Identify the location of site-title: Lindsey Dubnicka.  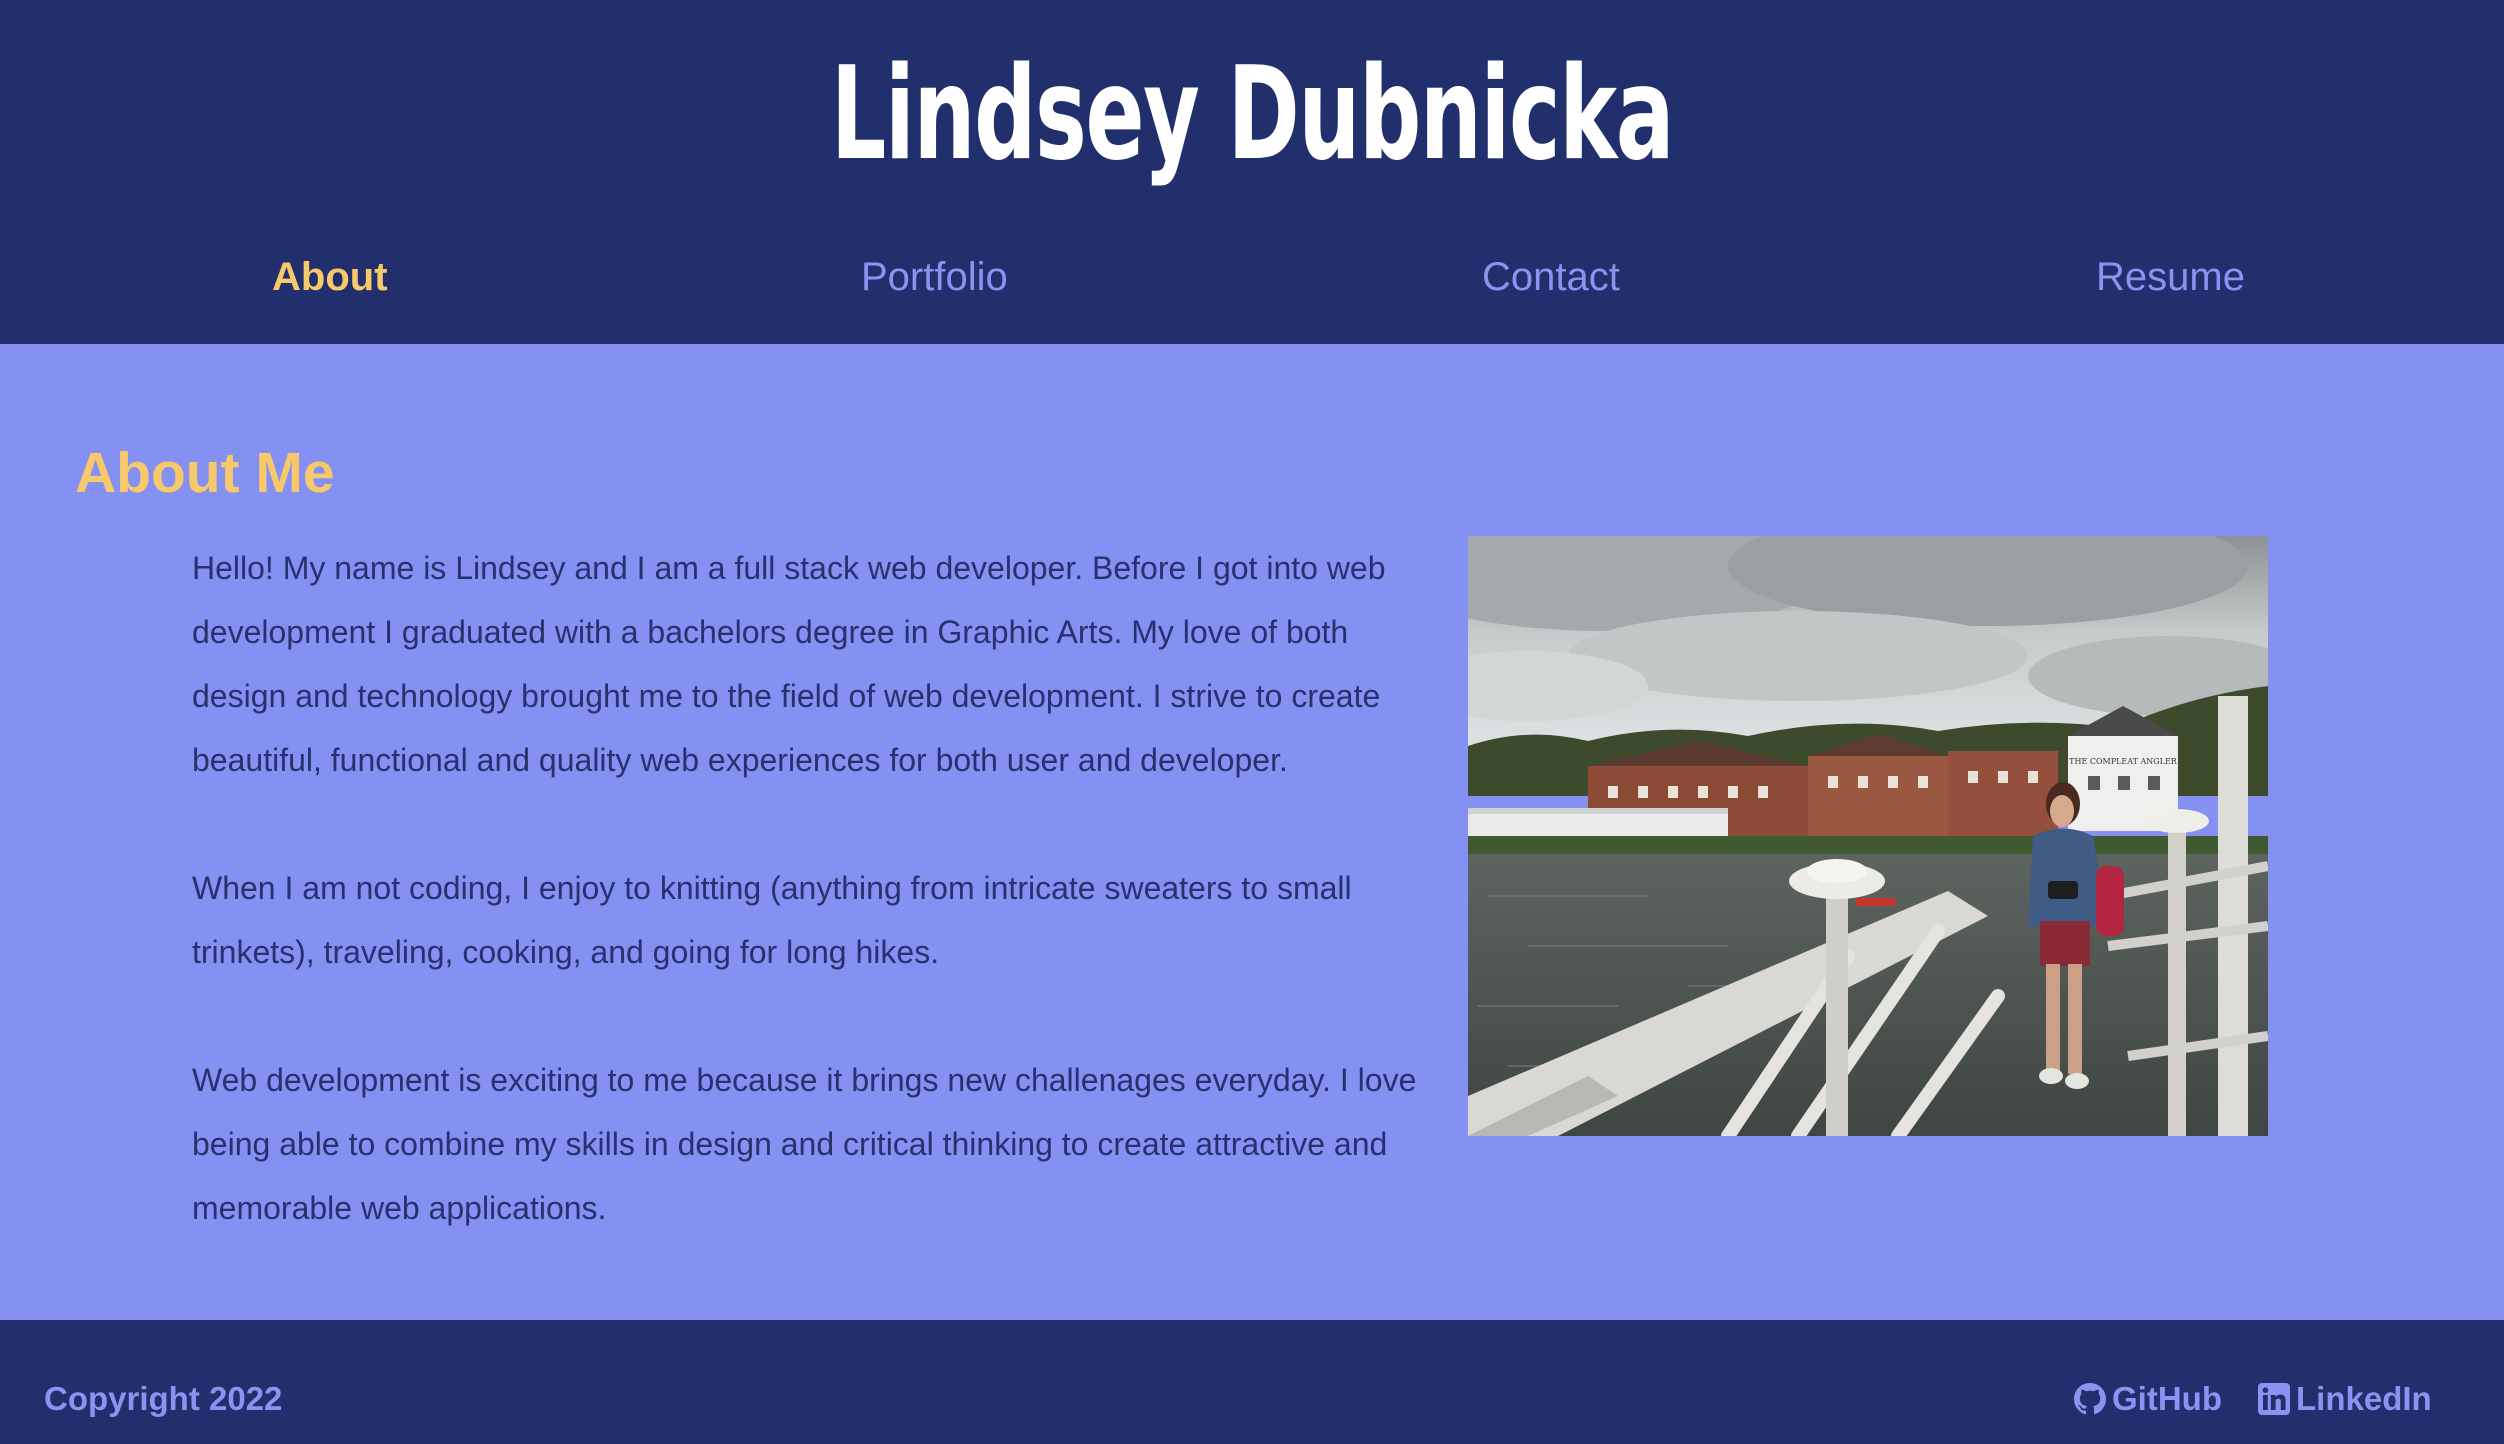
(1252, 114).